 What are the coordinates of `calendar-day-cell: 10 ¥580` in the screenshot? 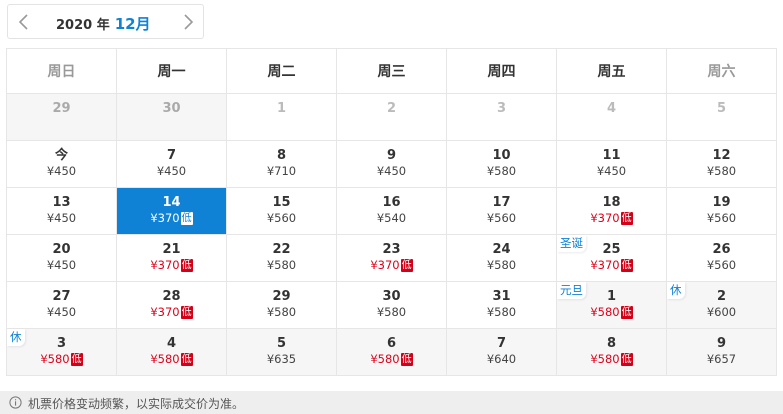 It's located at (501, 164).